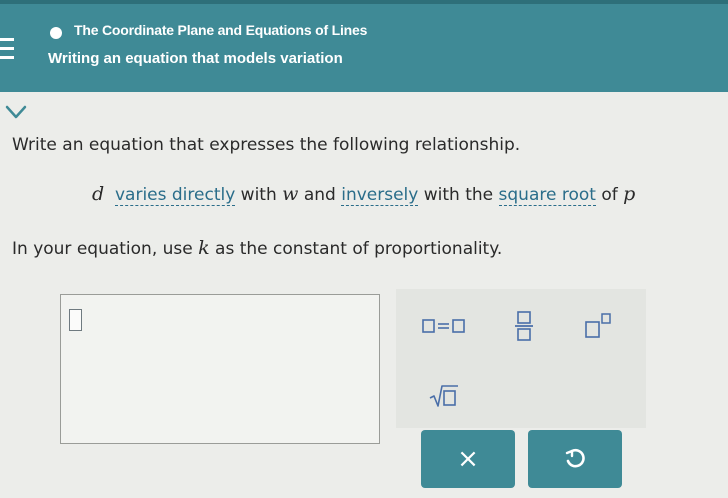 This screenshot has height=498, width=728. Describe the element at coordinates (364, 2) in the screenshot. I see `header-top-line` at that location.